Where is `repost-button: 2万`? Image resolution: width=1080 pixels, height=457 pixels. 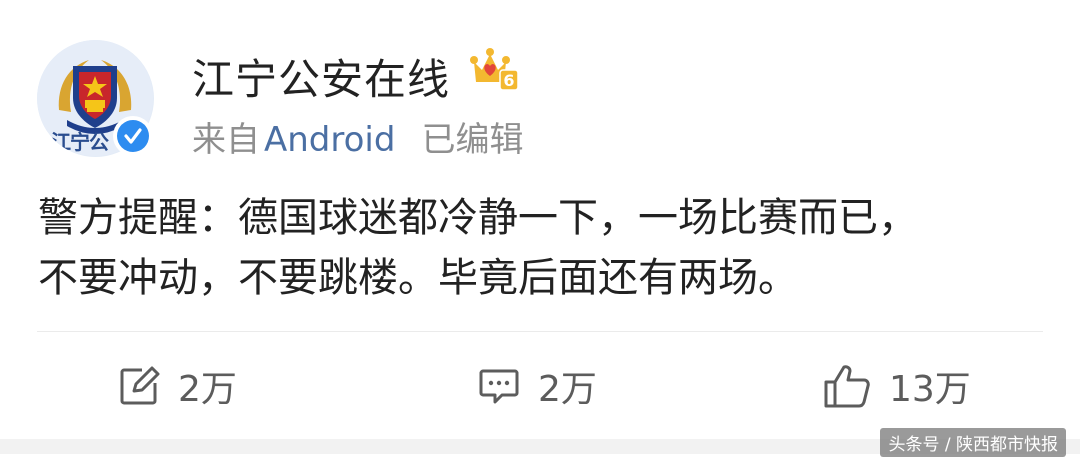 repost-button: 2万 is located at coordinates (177, 386).